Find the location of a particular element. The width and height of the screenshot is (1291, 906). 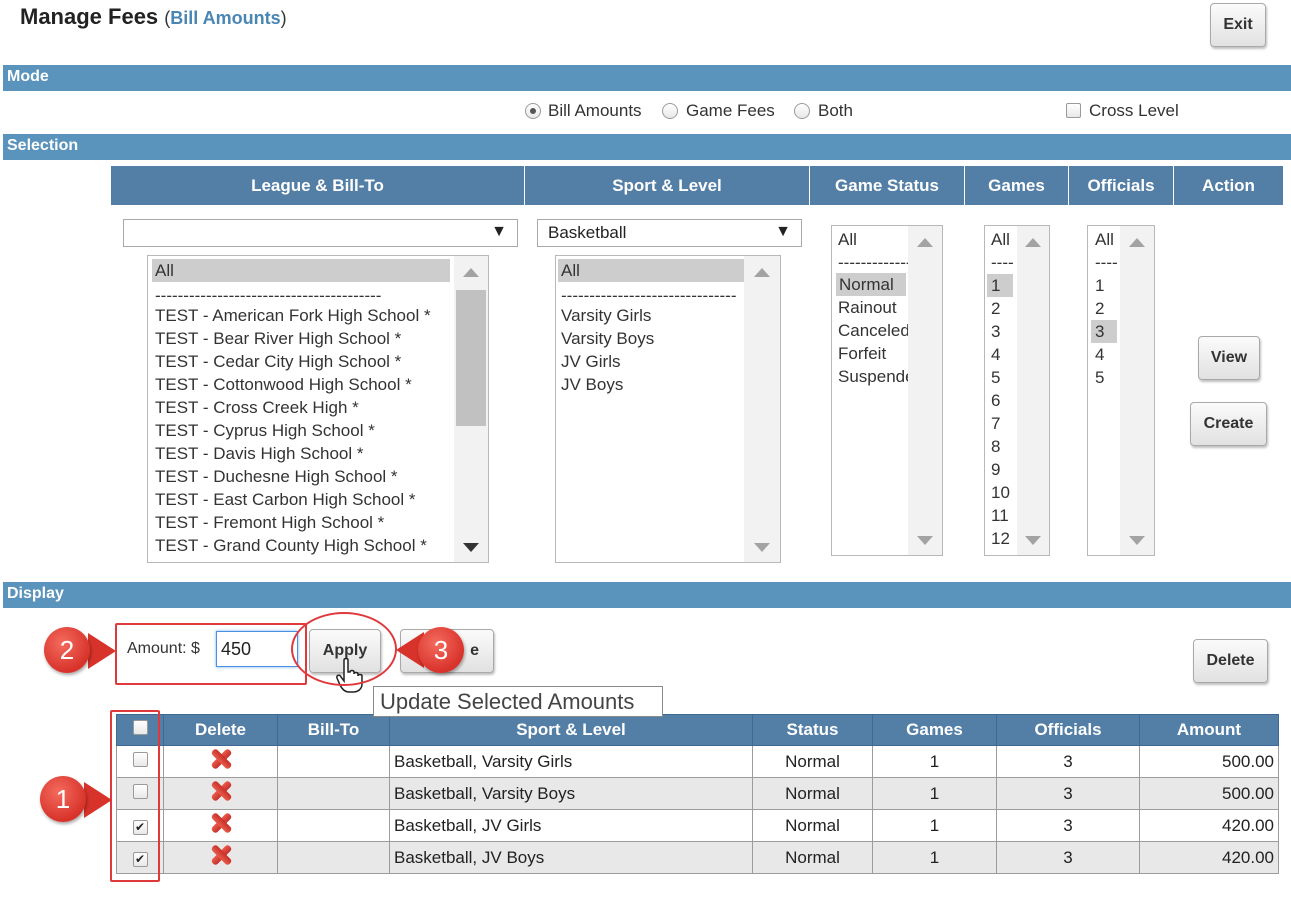

list-item: Canceled is located at coordinates (873, 330).